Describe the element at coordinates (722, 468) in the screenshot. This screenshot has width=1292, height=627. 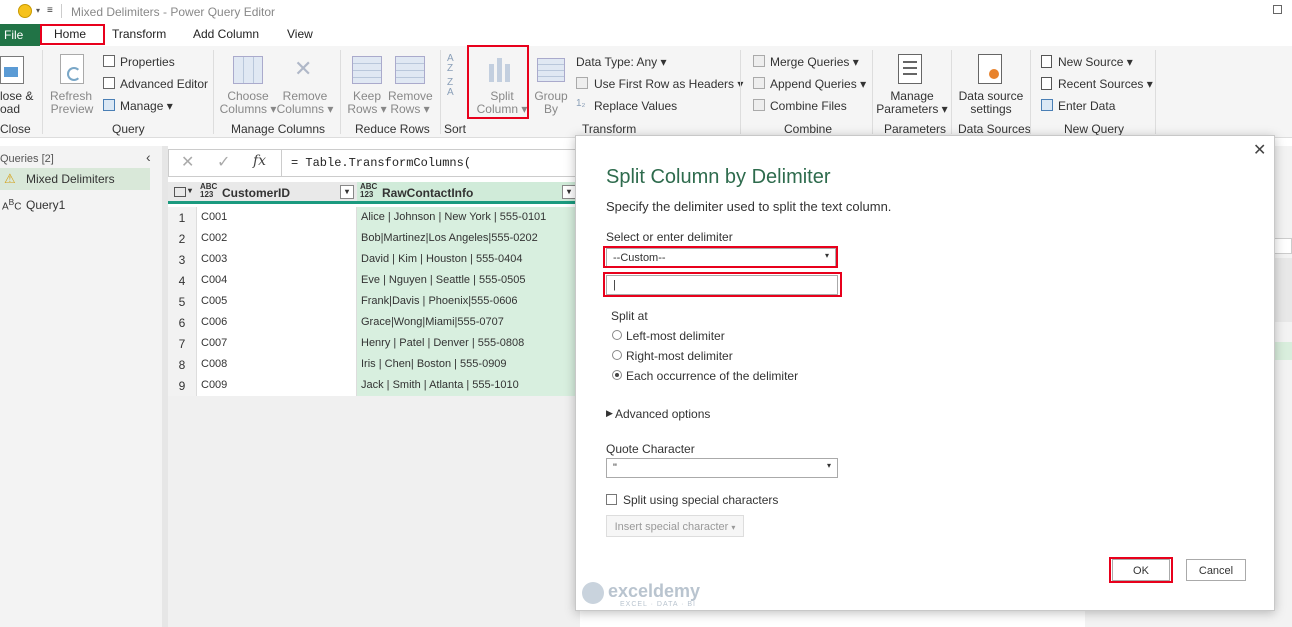
I see `quote-character-select: " ▾` at that location.